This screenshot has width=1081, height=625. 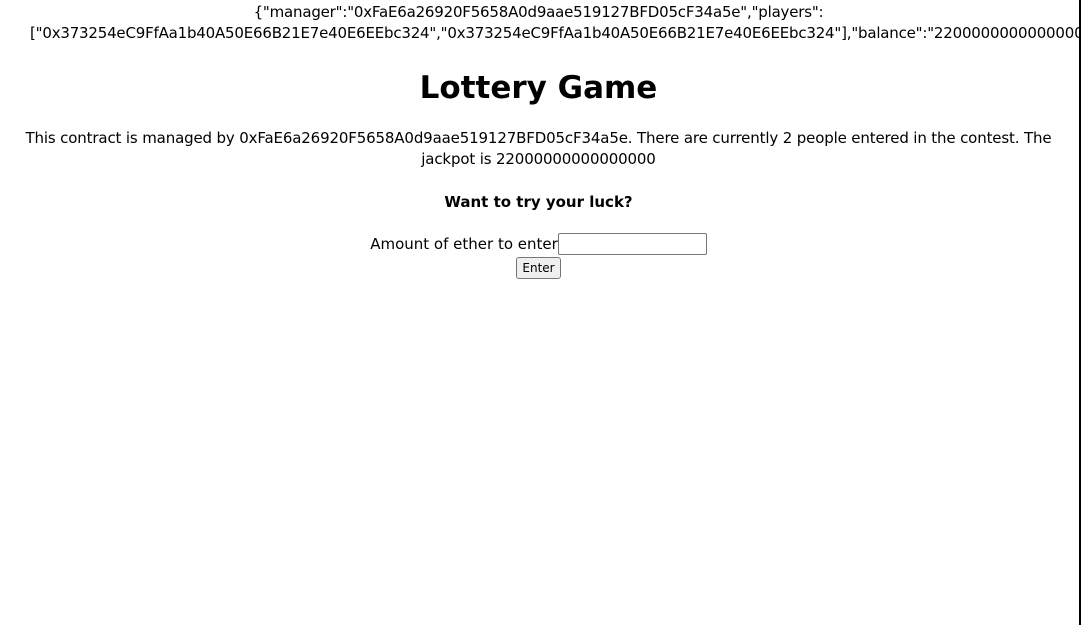 I want to click on jackpot-amount: 22000000000000000, so click(x=576, y=159).